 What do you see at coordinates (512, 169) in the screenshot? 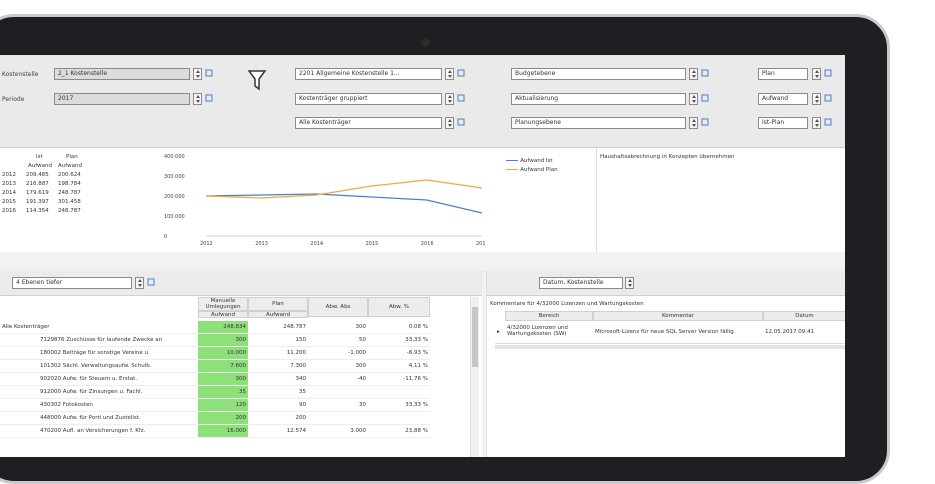
I see `legend-swatch` at bounding box center [512, 169].